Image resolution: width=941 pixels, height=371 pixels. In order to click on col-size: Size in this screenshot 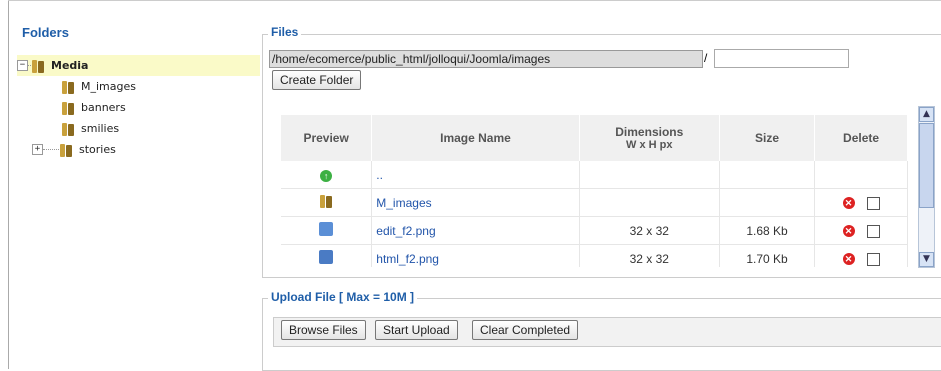, I will do `click(767, 138)`.